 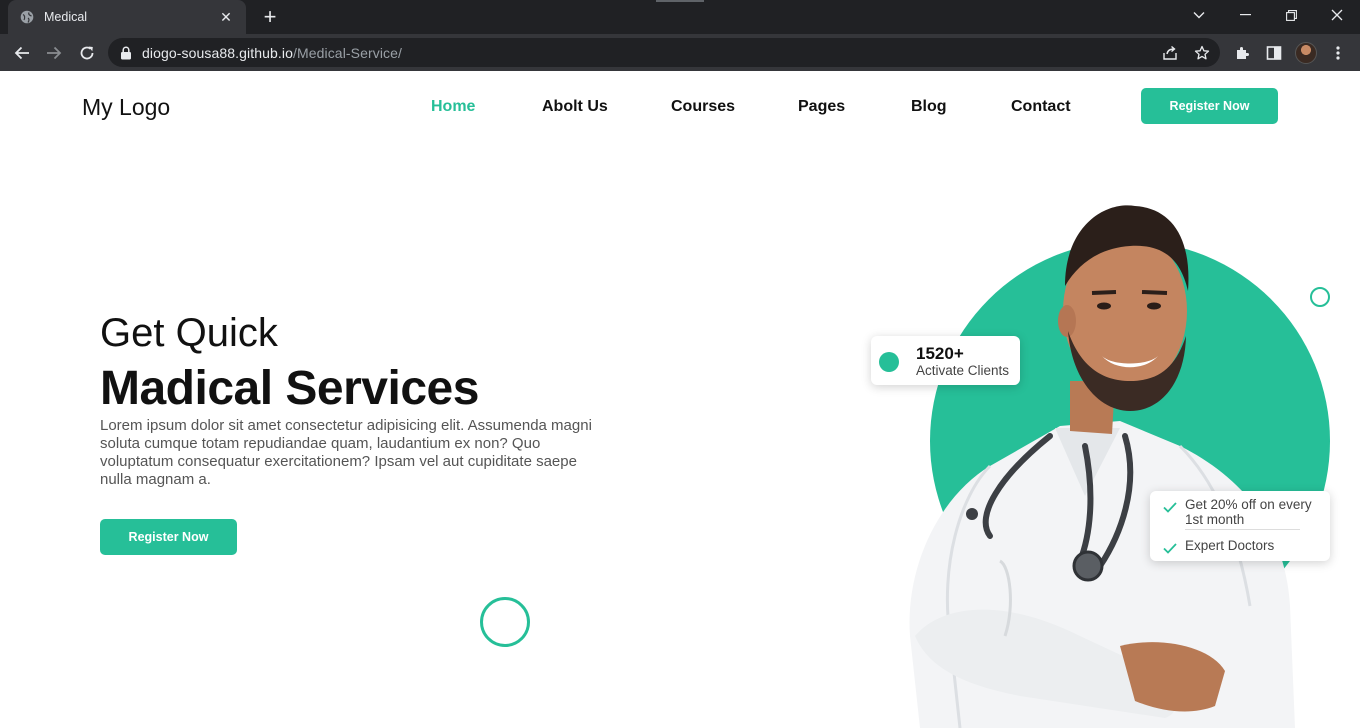 I want to click on restore-icon, so click(x=1291, y=15).